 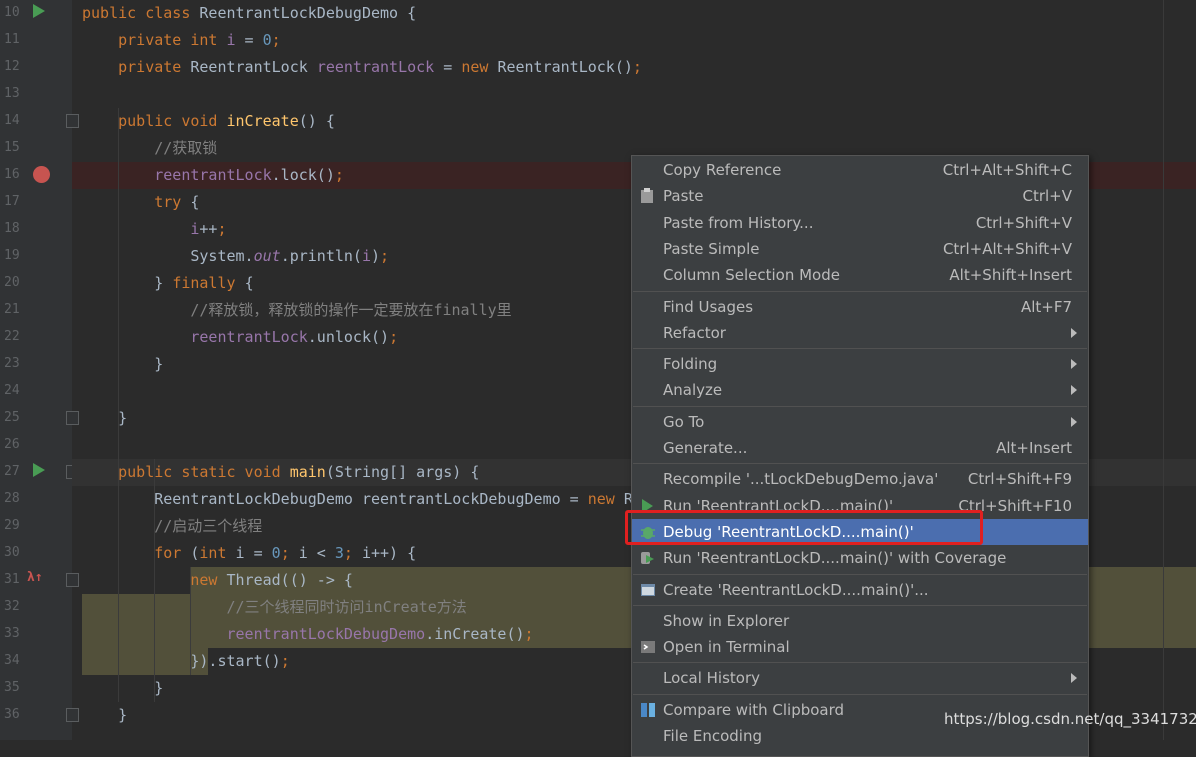 I want to click on terminal-icon, so click(x=648, y=649).